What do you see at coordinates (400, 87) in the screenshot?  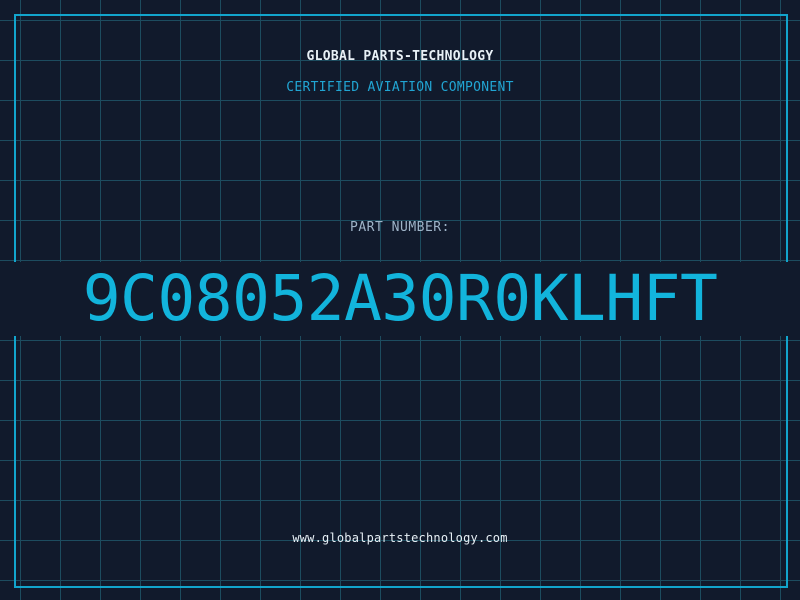 I see `tagline: CERTIFIED AVIATION COMPONENT` at bounding box center [400, 87].